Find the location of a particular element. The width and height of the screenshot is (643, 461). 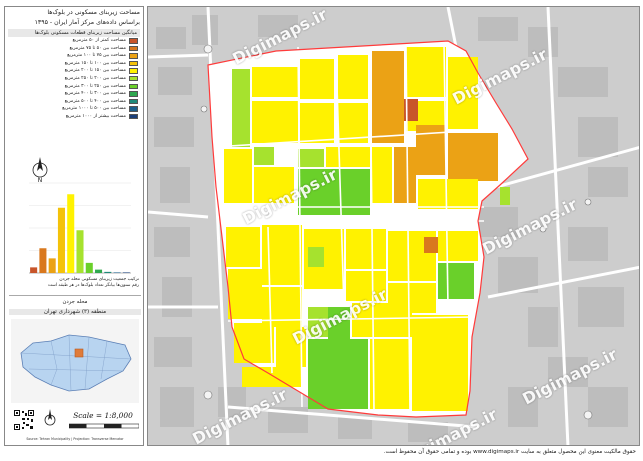

scale-label: Scale = 1:8,000 is located at coordinates (103, 415).